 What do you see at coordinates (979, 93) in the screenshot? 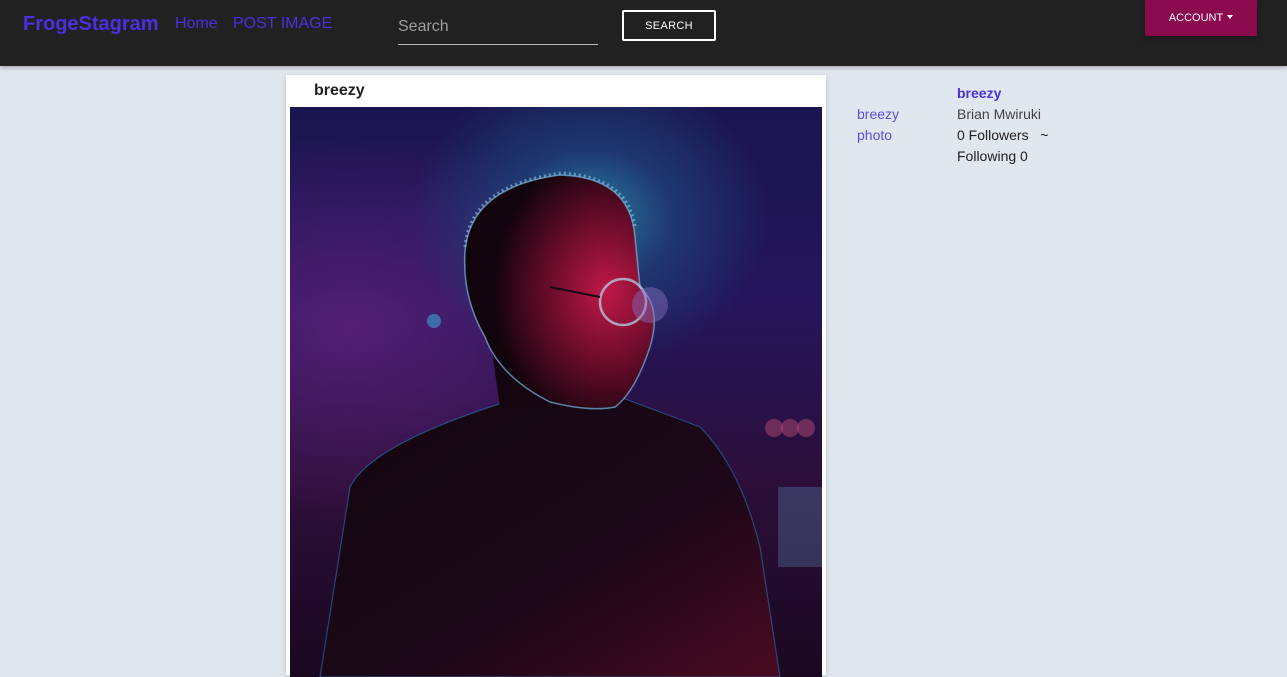
I see `profile-username: breezy` at bounding box center [979, 93].